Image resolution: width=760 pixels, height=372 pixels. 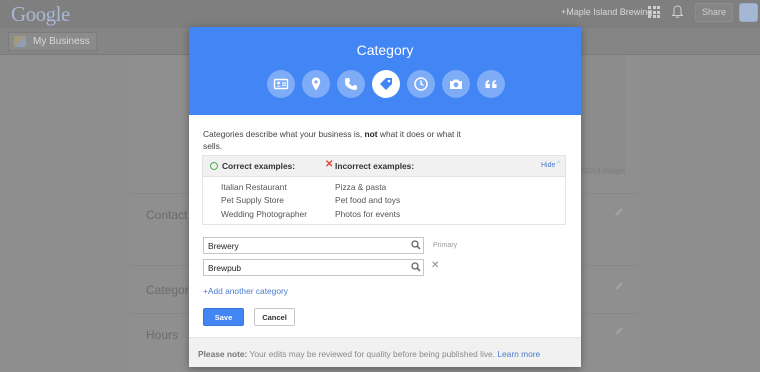 I want to click on share-button: Share, so click(x=714, y=12).